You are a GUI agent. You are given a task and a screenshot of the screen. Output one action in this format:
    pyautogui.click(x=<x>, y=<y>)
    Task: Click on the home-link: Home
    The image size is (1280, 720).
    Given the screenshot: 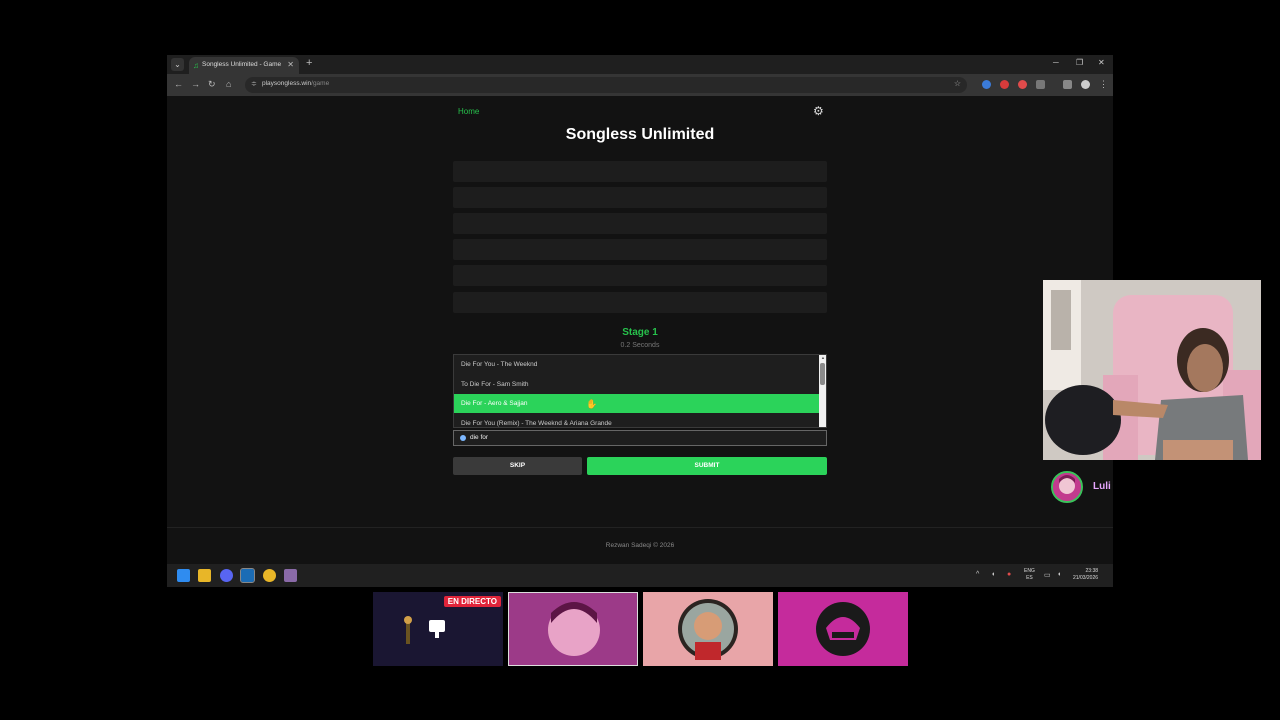 What is the action you would take?
    pyautogui.click(x=468, y=111)
    